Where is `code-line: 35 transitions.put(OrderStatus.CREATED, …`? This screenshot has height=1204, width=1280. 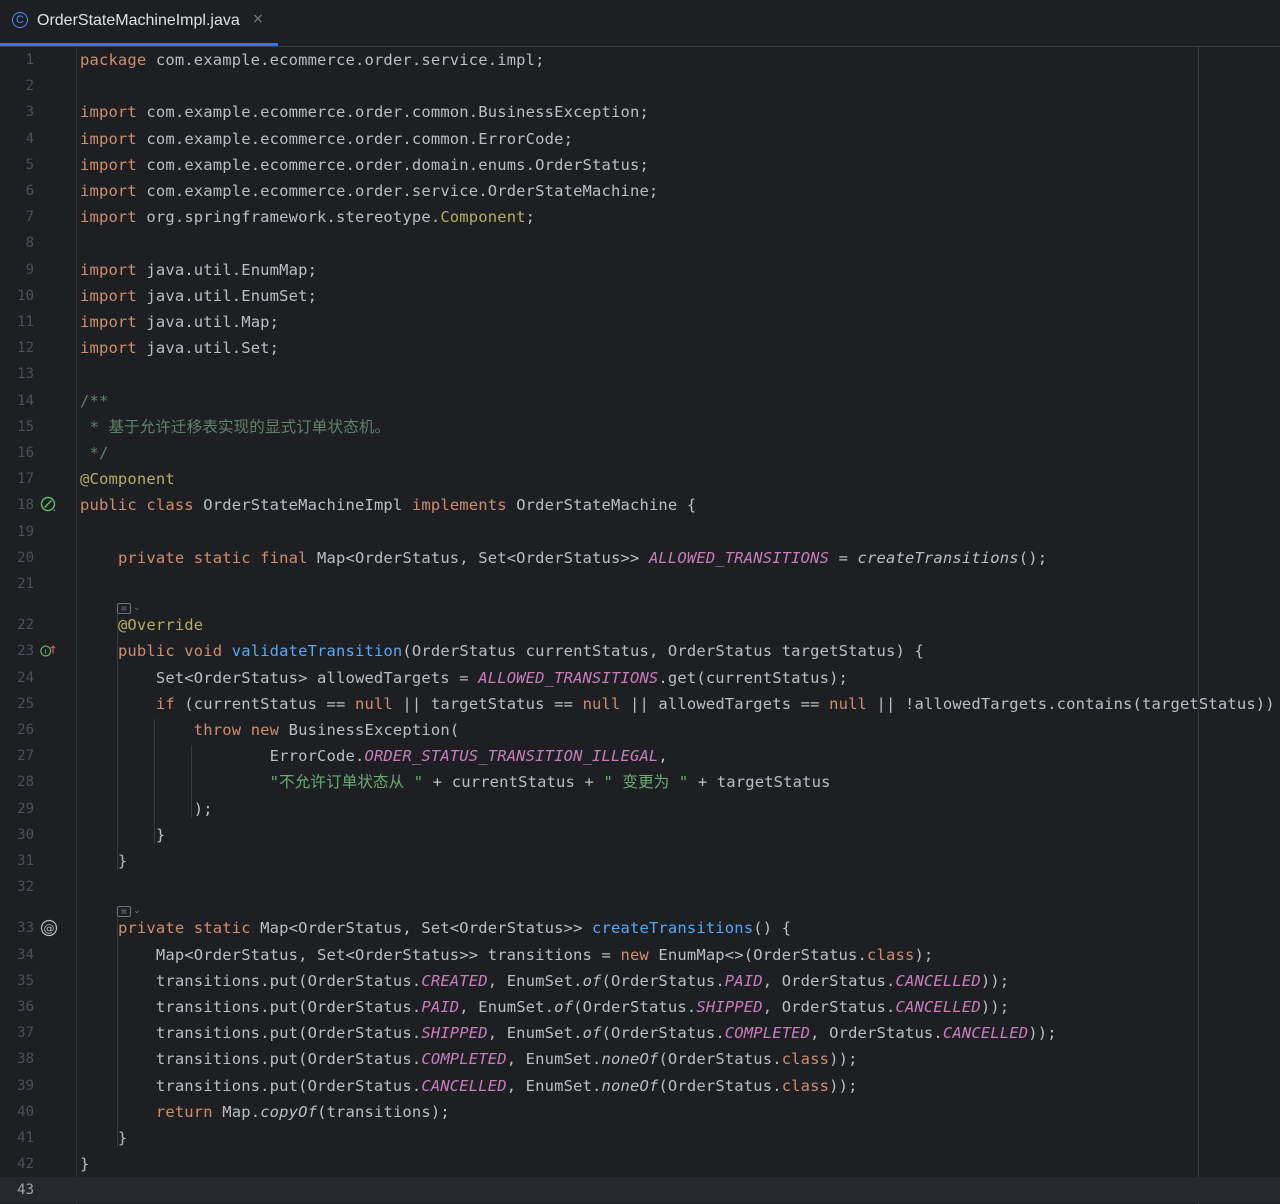
code-line: 35 transitions.put(OrderStatus.CREATED, … is located at coordinates (640, 981).